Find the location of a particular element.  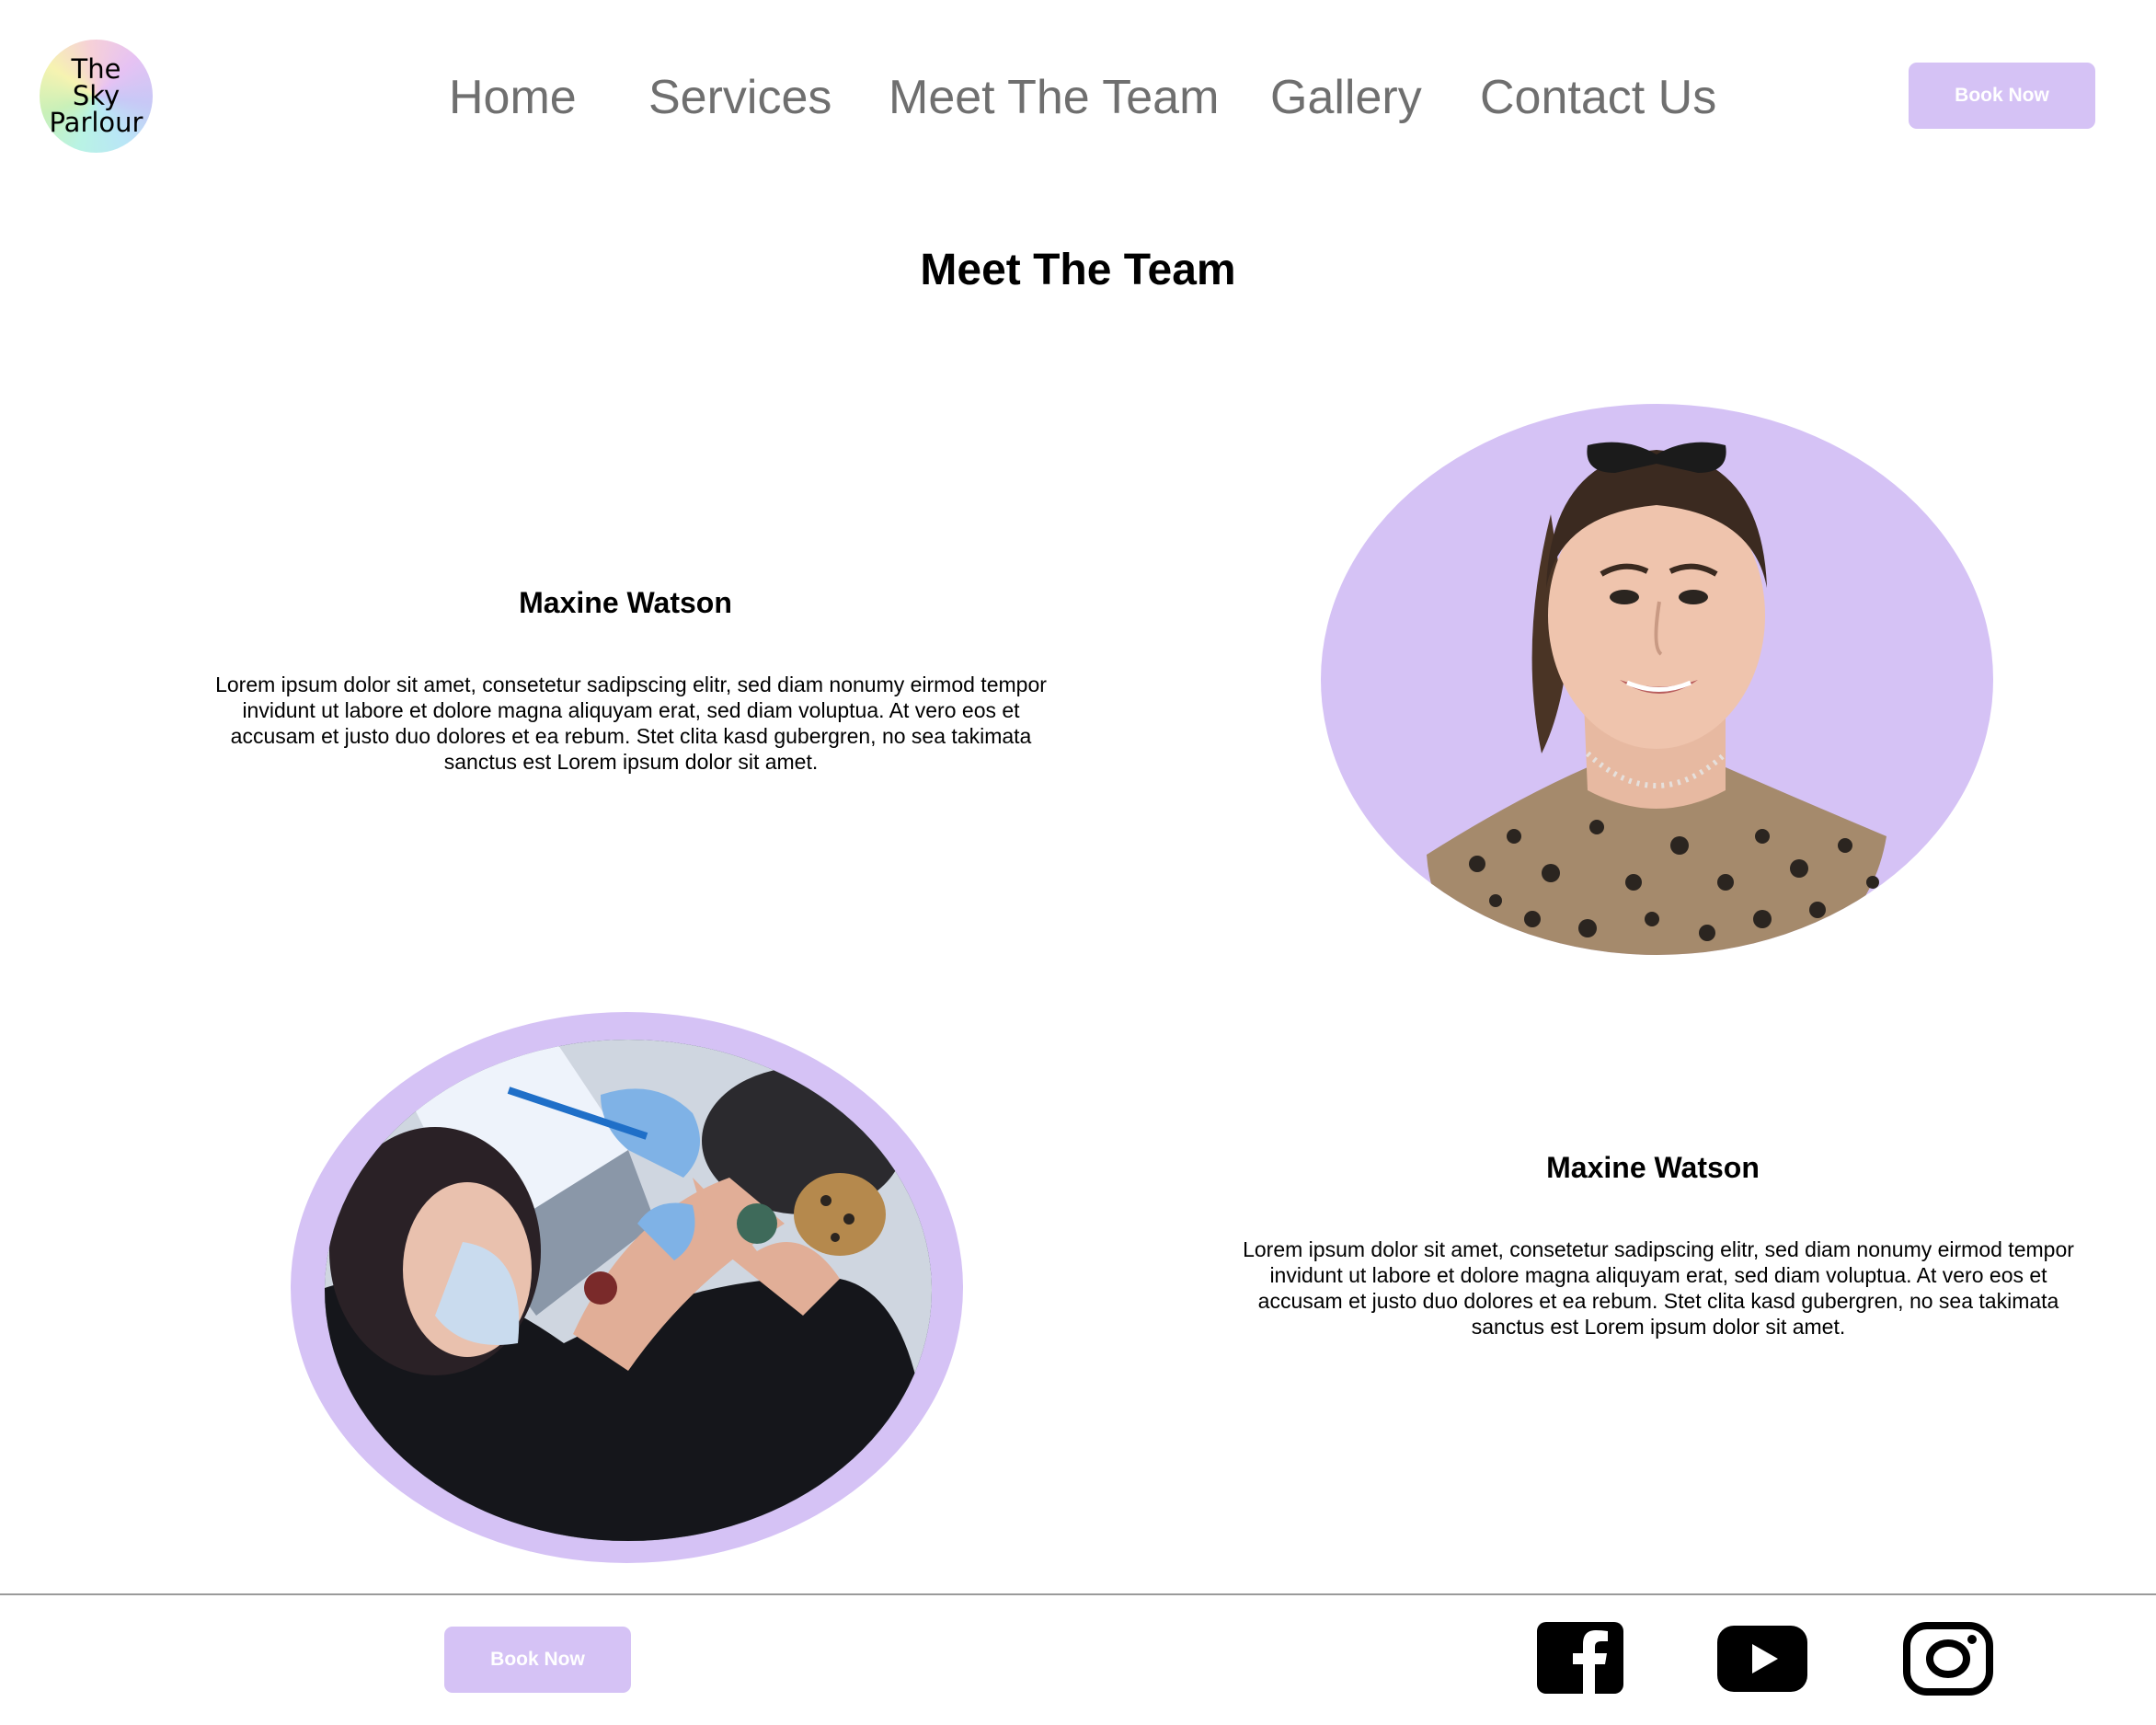

page-title: Meet The Team is located at coordinates (1078, 270).